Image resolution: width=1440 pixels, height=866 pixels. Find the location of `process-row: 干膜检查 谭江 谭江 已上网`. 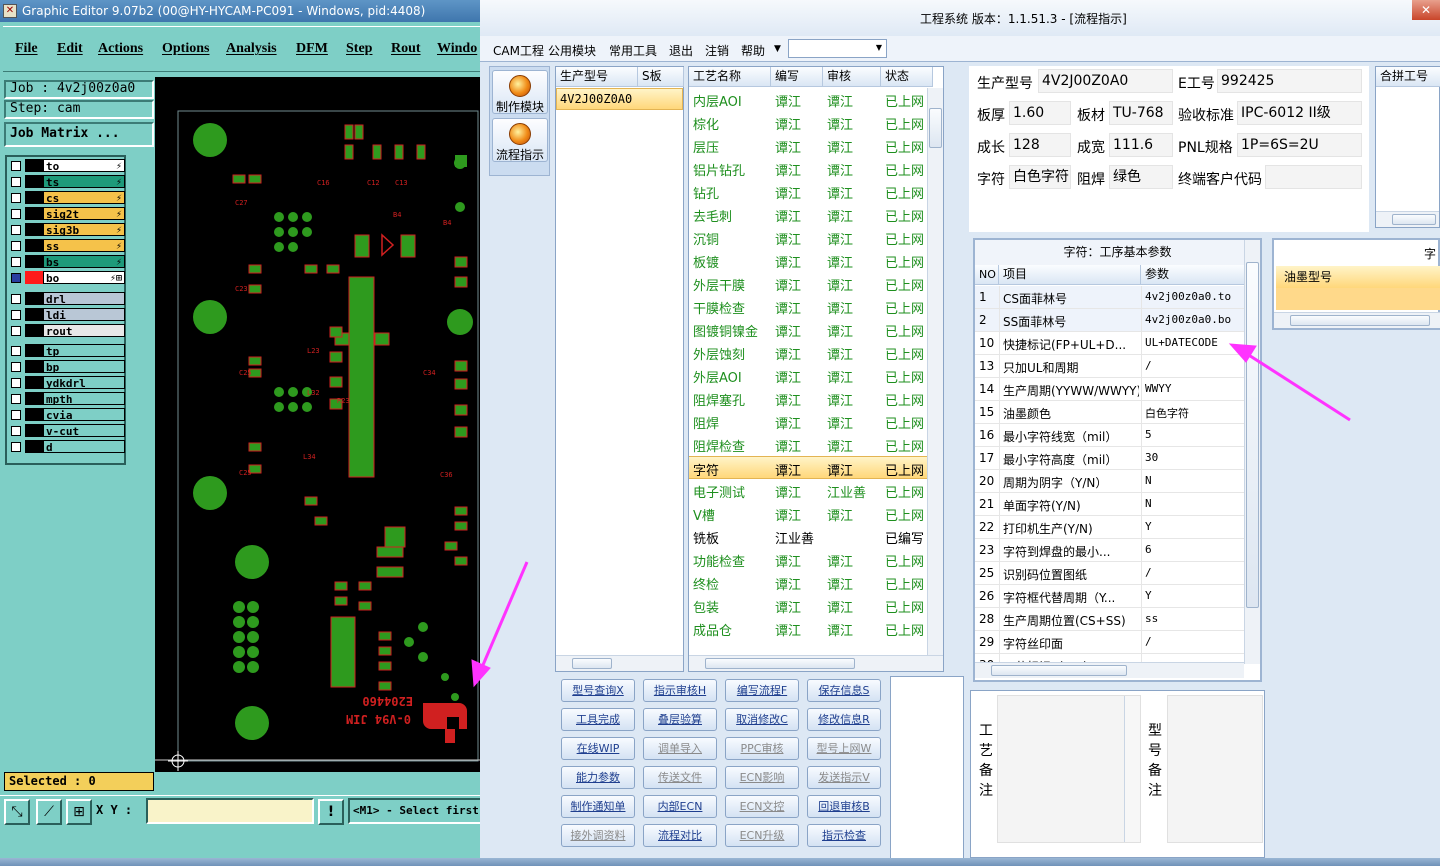

process-row: 干膜检查 谭江 谭江 已上网 is located at coordinates (808, 306).